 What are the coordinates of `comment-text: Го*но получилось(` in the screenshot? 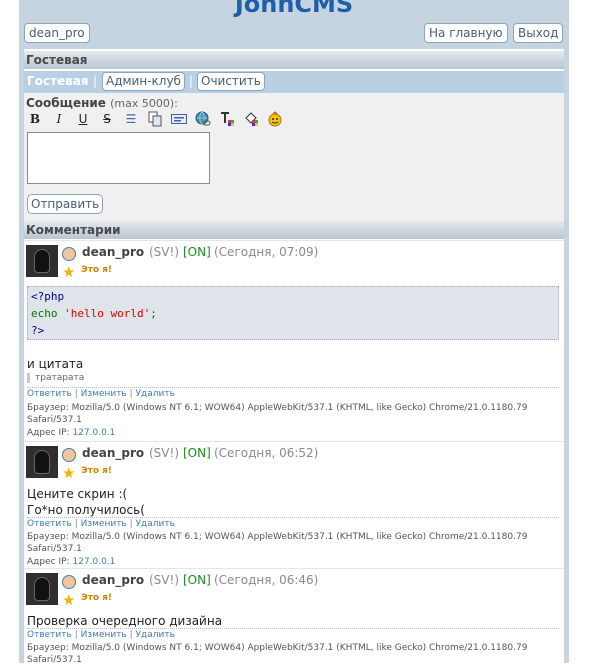 It's located at (86, 510).